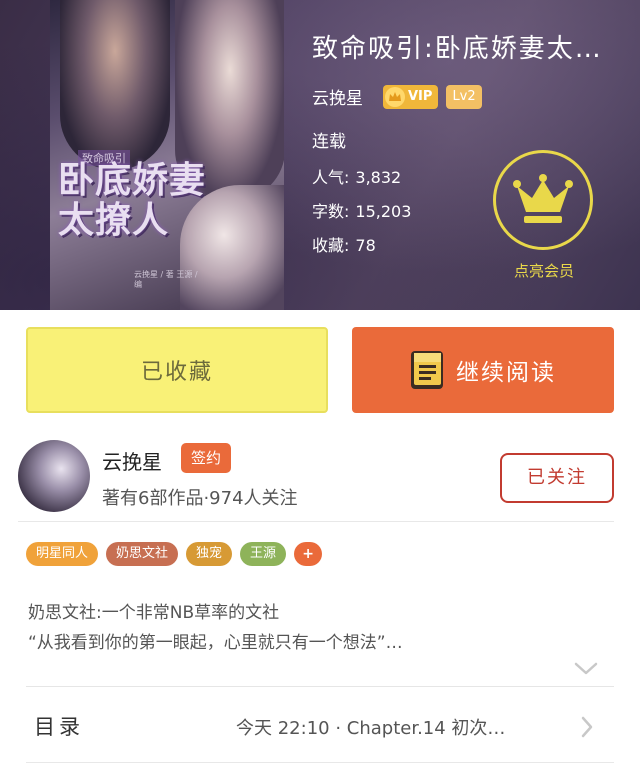  What do you see at coordinates (587, 727) in the screenshot?
I see `chevron-right-icon` at bounding box center [587, 727].